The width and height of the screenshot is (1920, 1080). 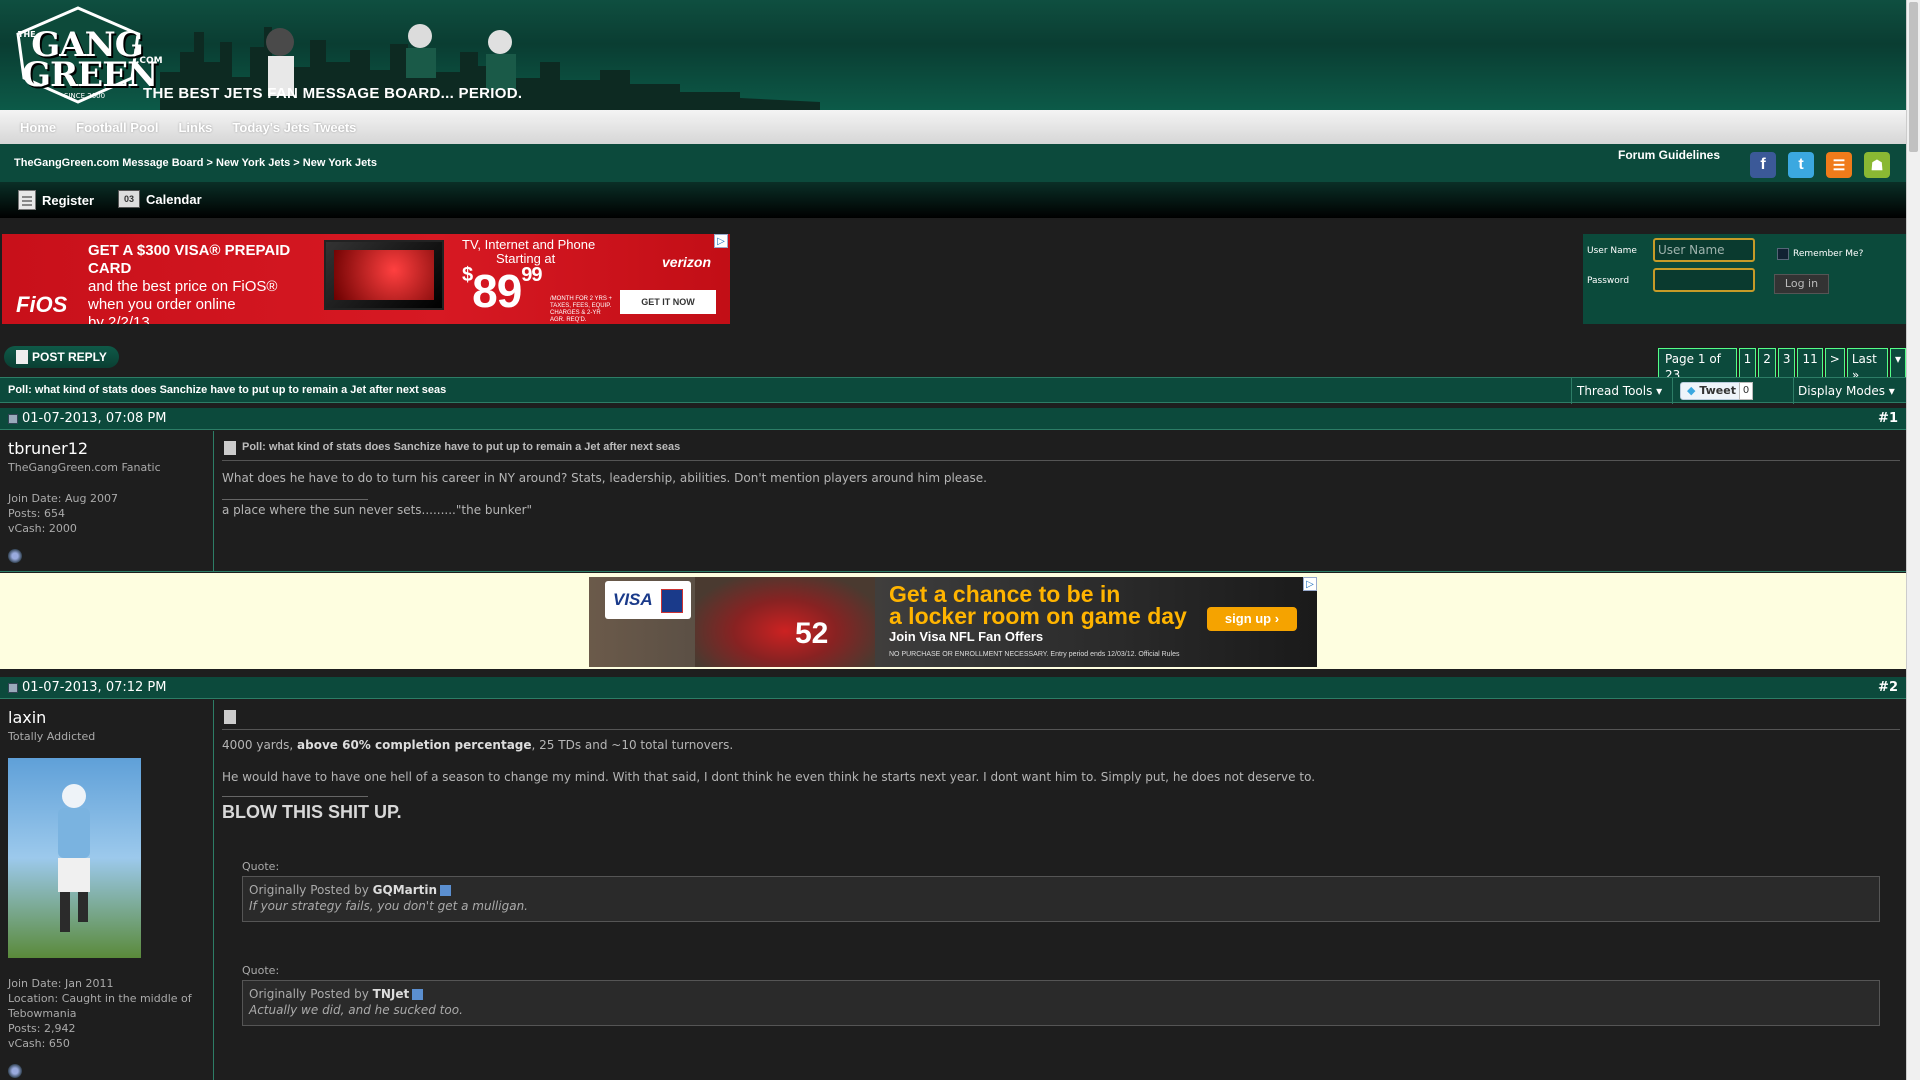 I want to click on post-icon, so click(x=13, y=687).